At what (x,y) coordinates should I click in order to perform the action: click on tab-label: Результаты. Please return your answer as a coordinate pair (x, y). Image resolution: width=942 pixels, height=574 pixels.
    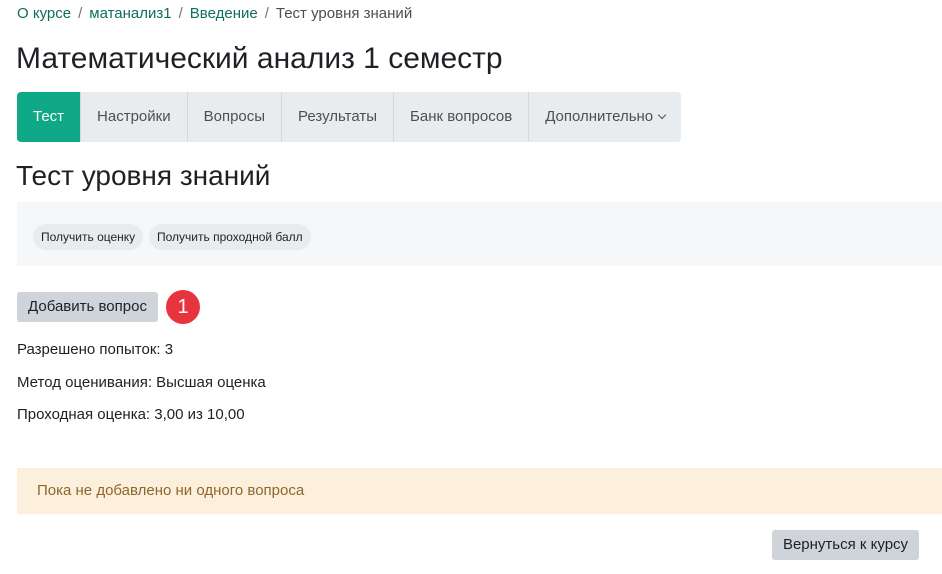
    Looking at the image, I should click on (338, 116).